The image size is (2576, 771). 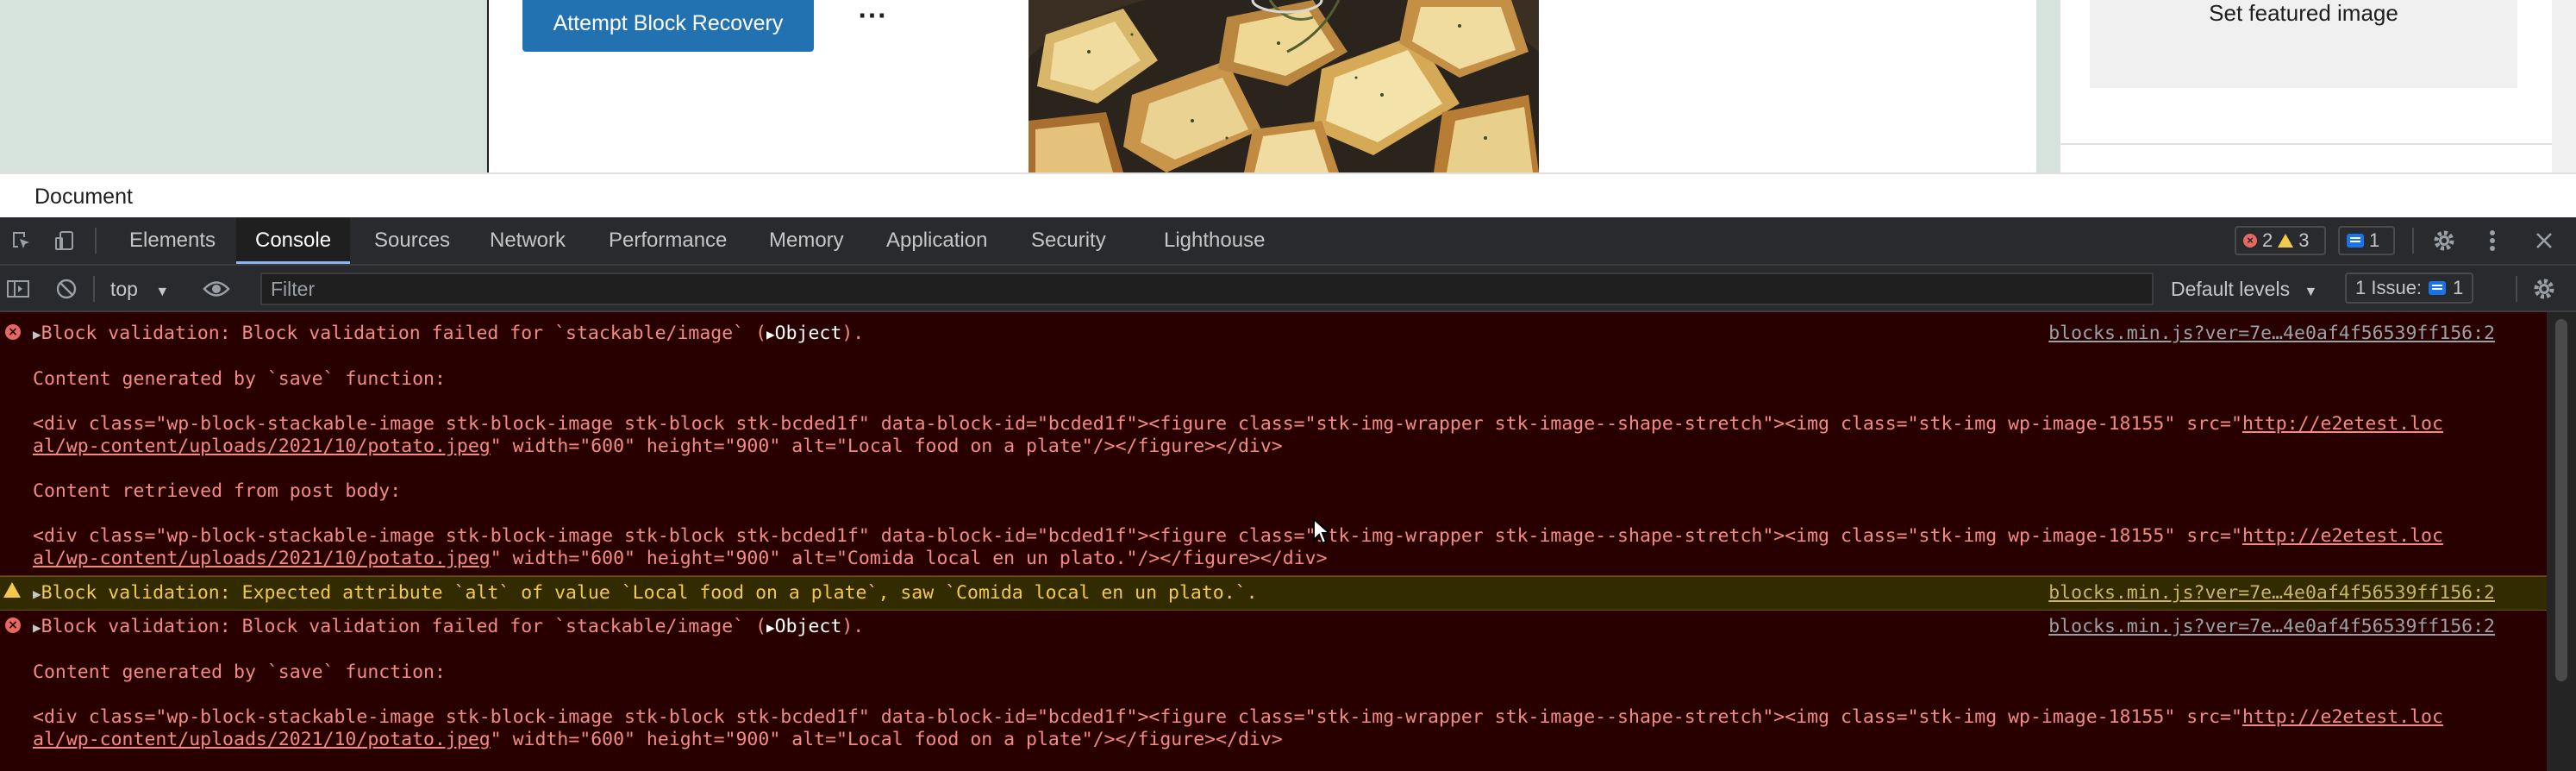 I want to click on error-warning-counter: × 2 3, so click(x=2281, y=241).